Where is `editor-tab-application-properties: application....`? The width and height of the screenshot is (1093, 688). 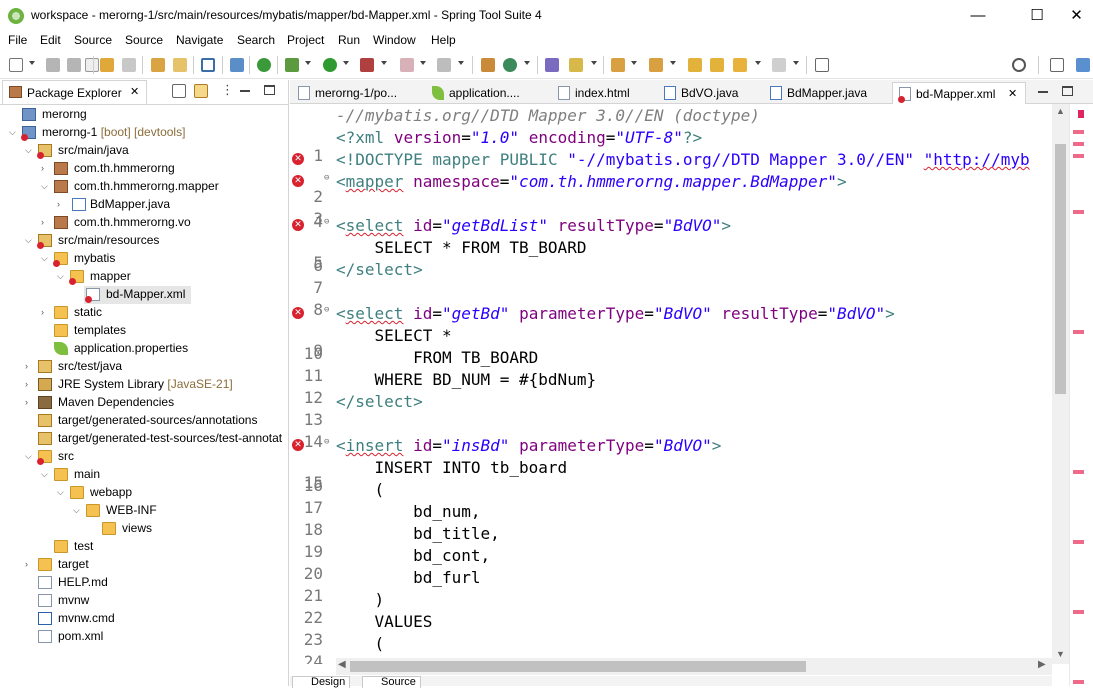
editor-tab-application-properties: application.... is located at coordinates (492, 93).